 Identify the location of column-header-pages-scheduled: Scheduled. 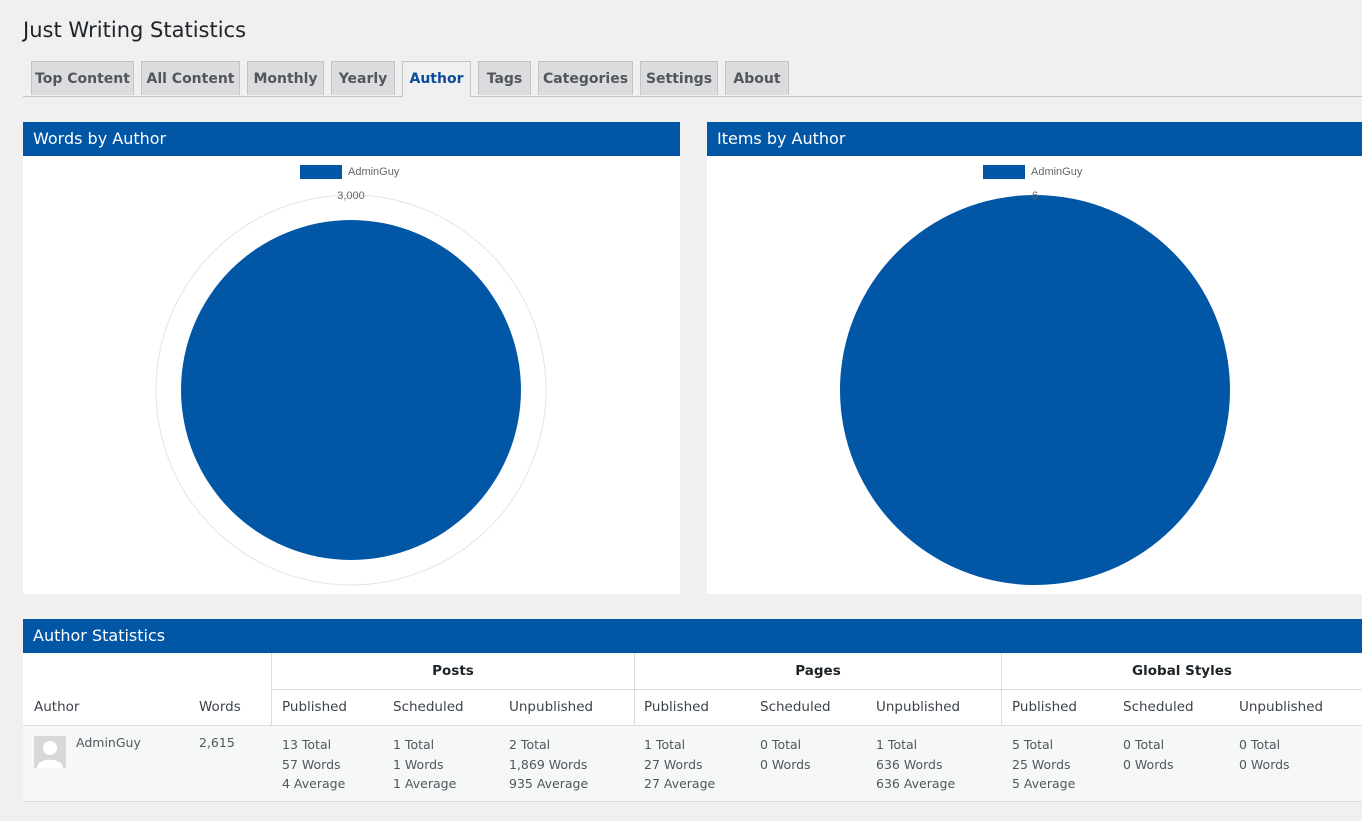
(795, 707).